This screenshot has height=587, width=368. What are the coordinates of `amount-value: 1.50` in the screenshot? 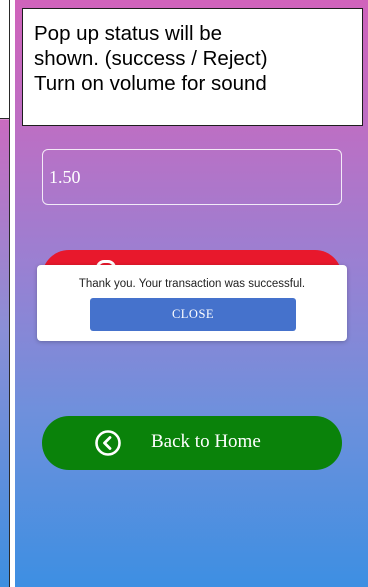 It's located at (65, 177).